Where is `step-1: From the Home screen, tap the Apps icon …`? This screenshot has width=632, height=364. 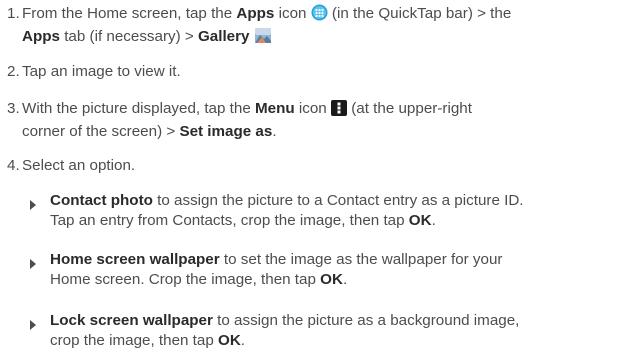 step-1: From the Home screen, tap the Apps icon … is located at coordinates (266, 27).